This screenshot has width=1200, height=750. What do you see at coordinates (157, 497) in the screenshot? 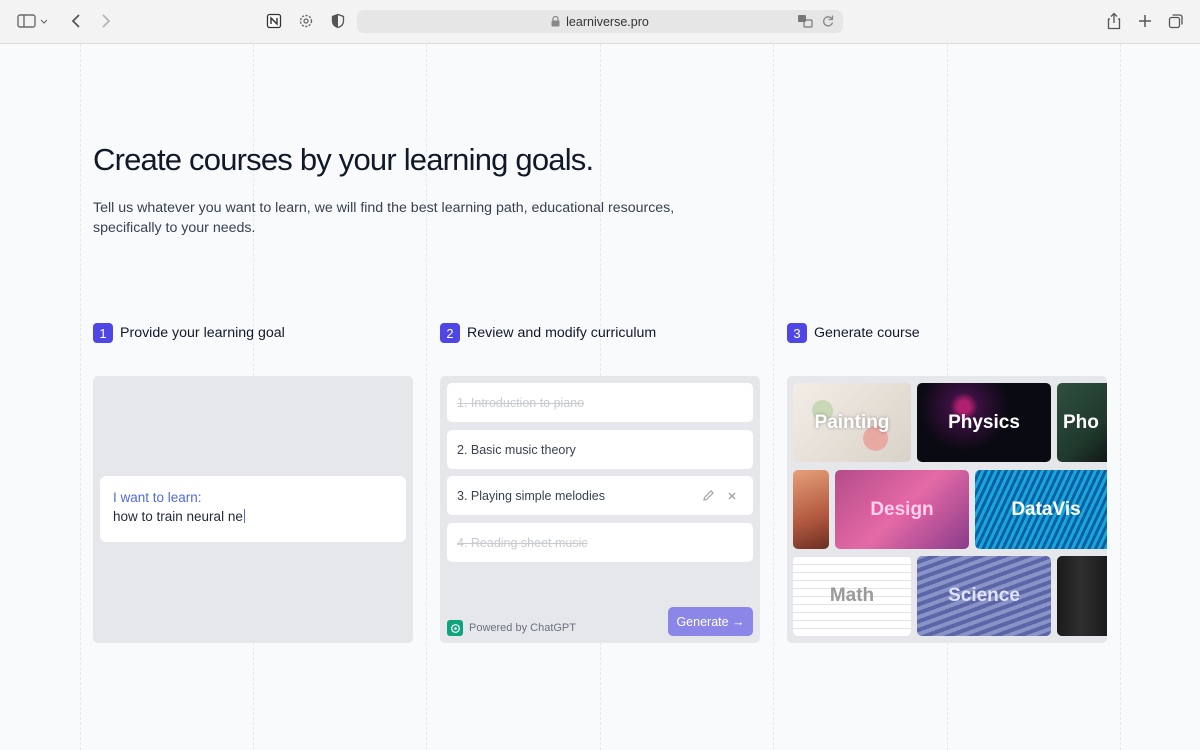
I see `learning-goal-label: I want to learn:` at bounding box center [157, 497].